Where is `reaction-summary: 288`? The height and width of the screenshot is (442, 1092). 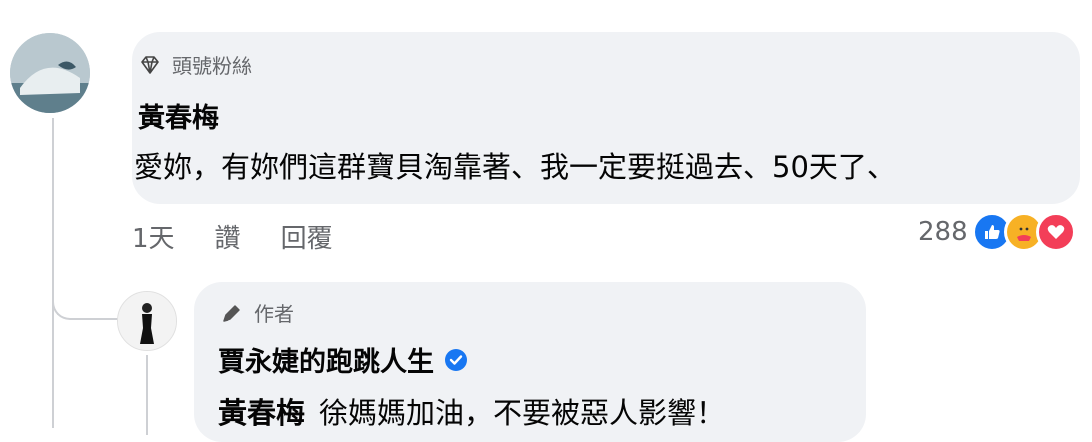 reaction-summary: 288 is located at coordinates (997, 232).